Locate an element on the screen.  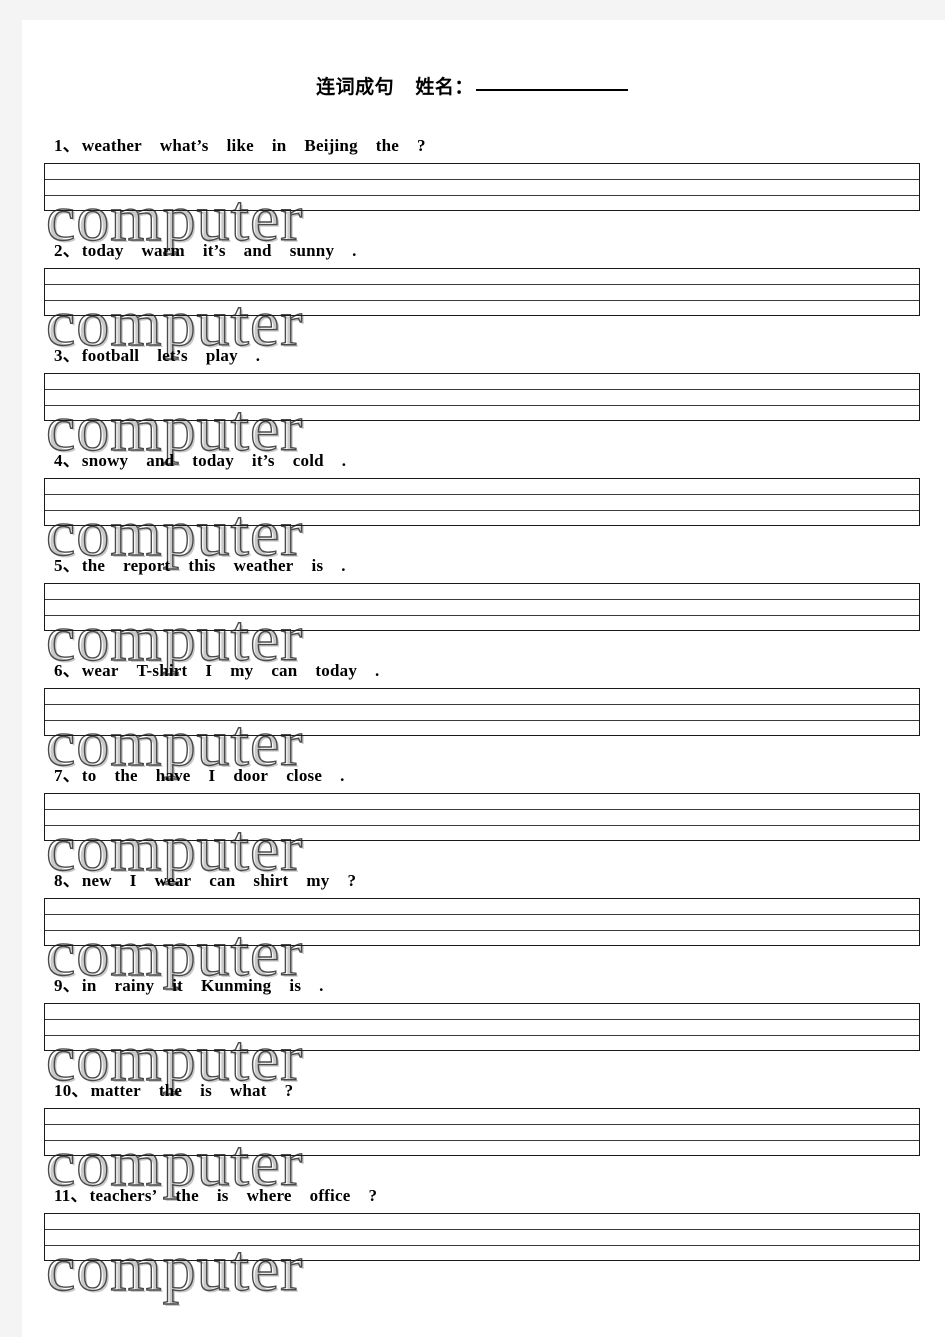
question-prompt: 4、 snowy and today it’s cold. is located at coordinates (203, 458).